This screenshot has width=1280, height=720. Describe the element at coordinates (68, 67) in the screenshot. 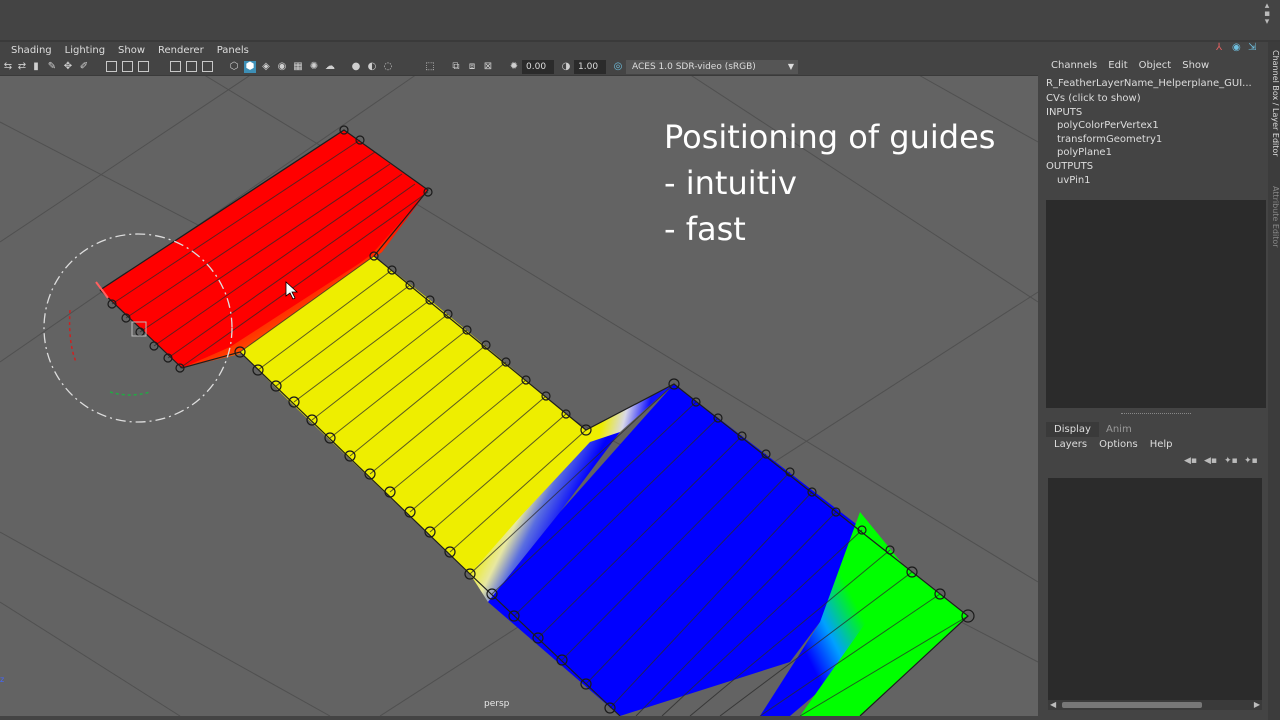

I see `camera-move-icon: ✥` at that location.